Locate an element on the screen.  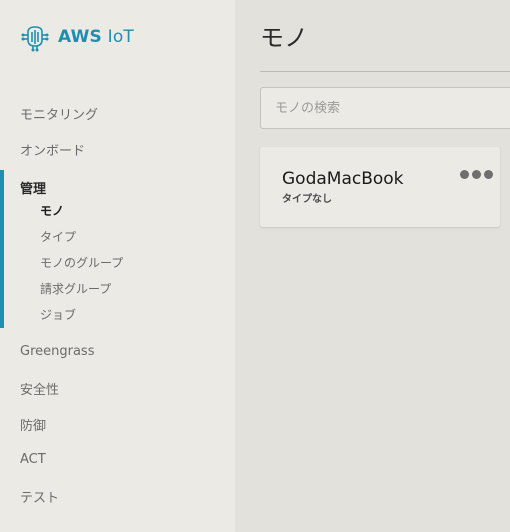
sidebar-group-manage: 管理 is located at coordinates (33, 187).